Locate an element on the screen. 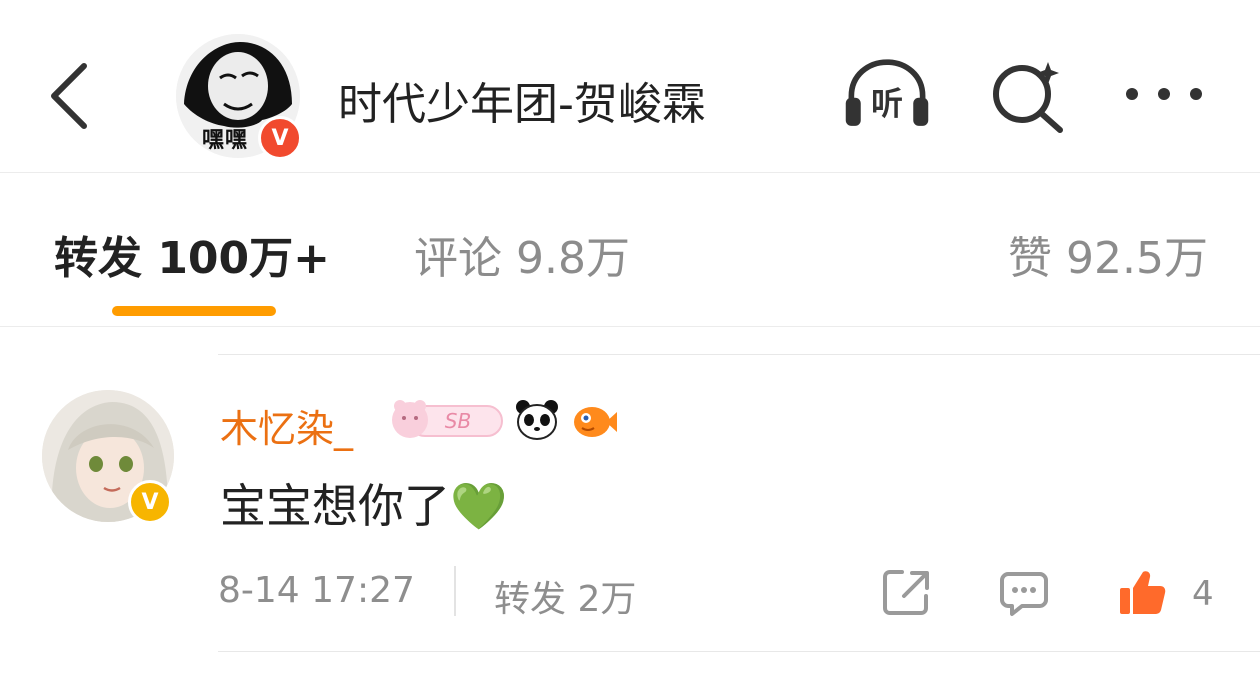 The height and width of the screenshot is (681, 1260). share-button is located at coordinates (906, 592).